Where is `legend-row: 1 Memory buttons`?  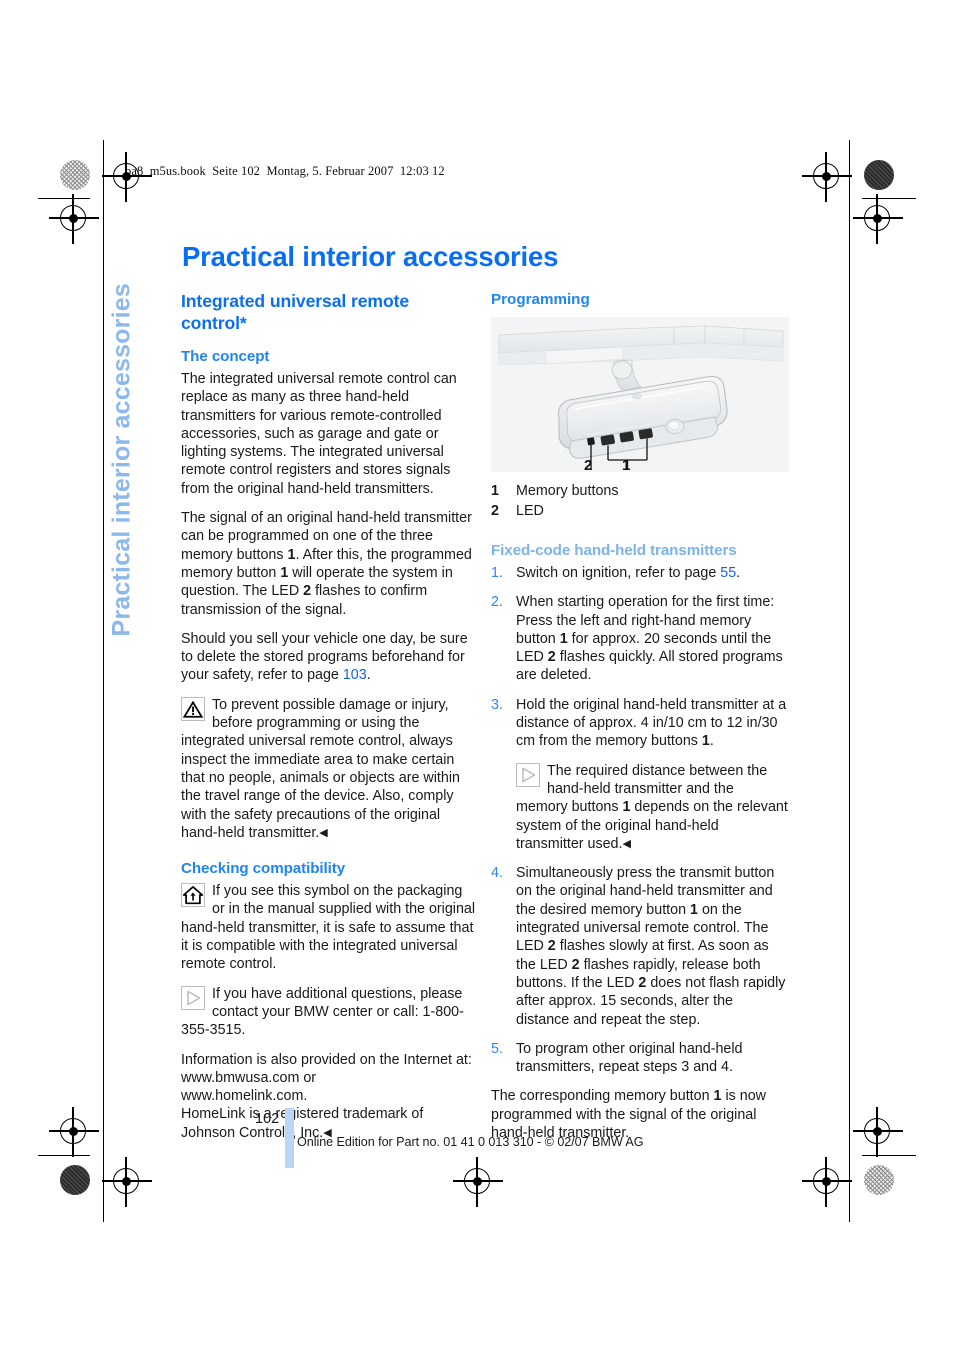
legend-row: 1 Memory buttons is located at coordinates (640, 491).